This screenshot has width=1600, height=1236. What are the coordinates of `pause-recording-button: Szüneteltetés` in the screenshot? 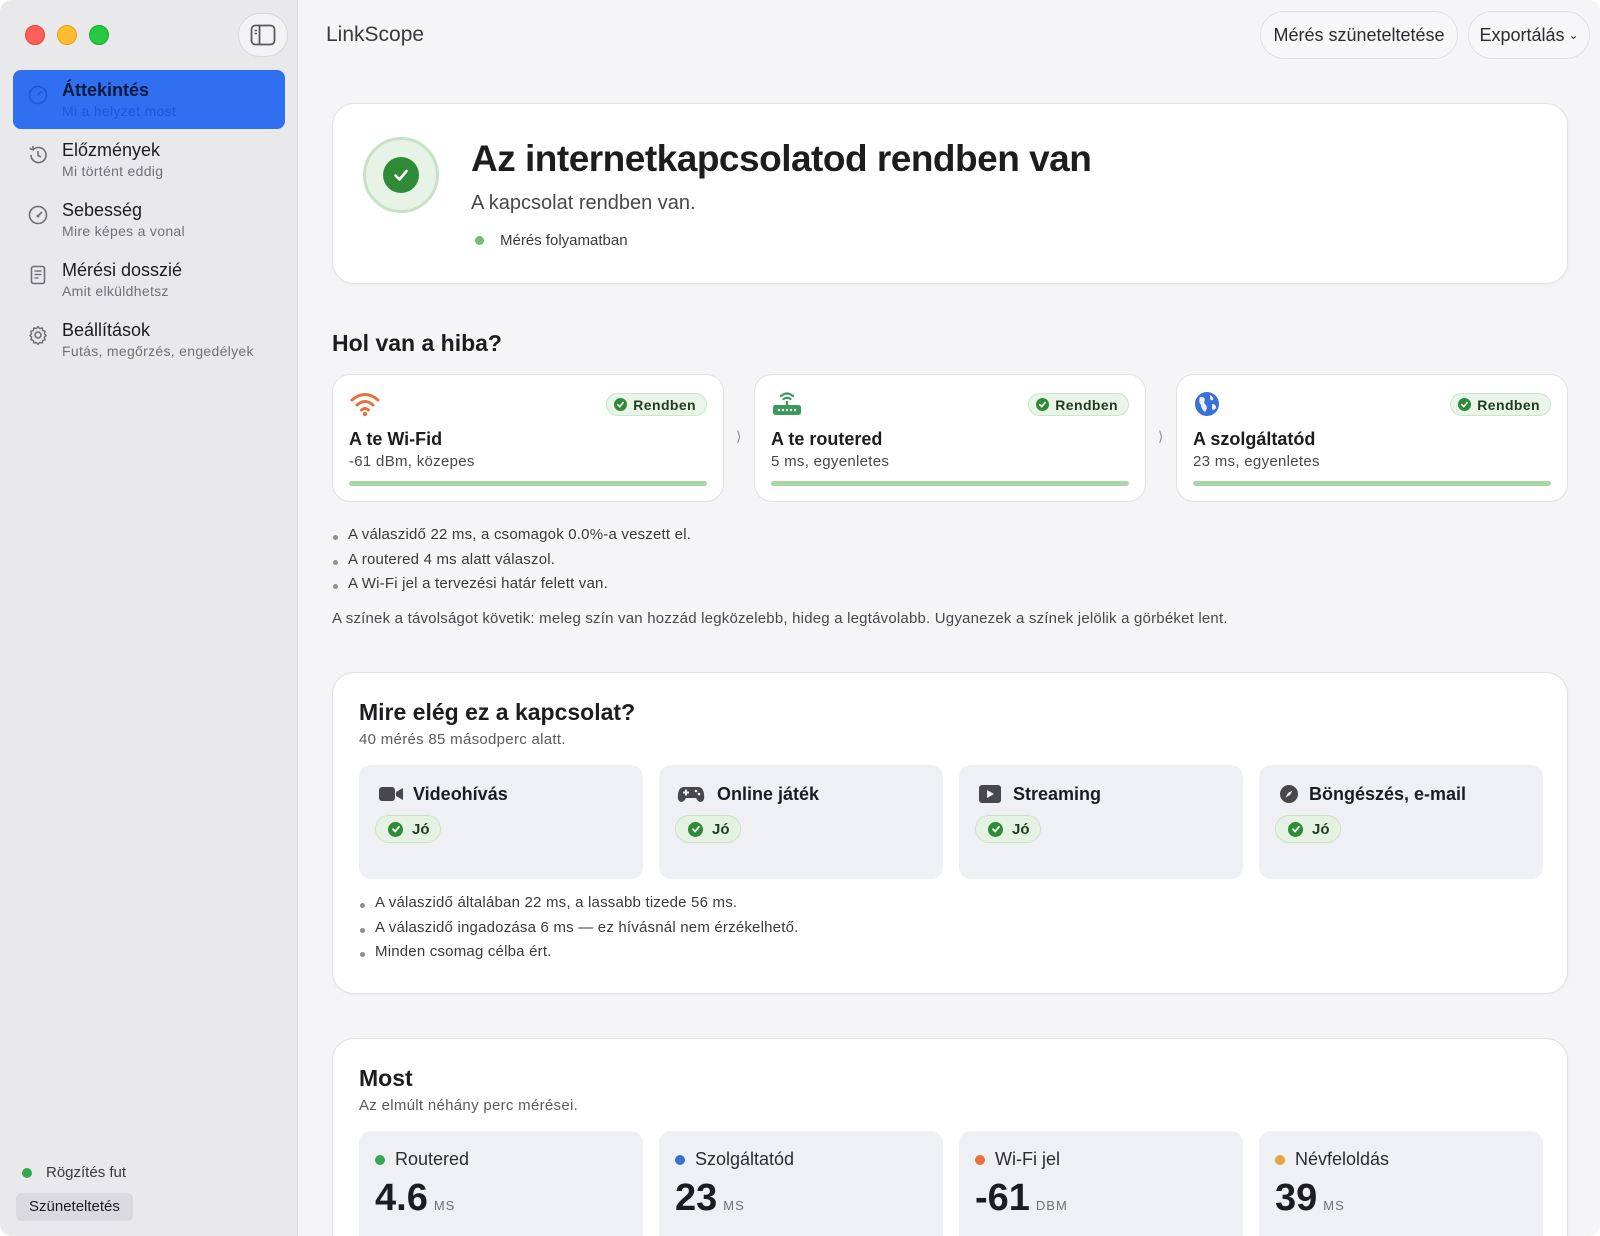 It's located at (74, 1207).